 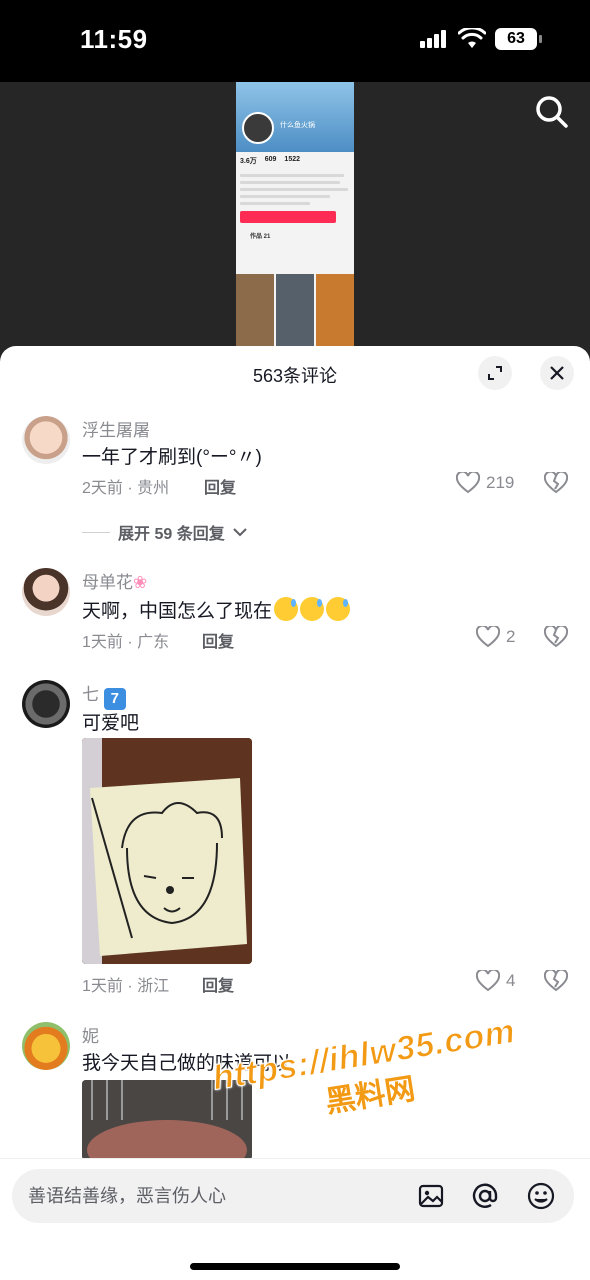 I want to click on close-button, so click(x=557, y=373).